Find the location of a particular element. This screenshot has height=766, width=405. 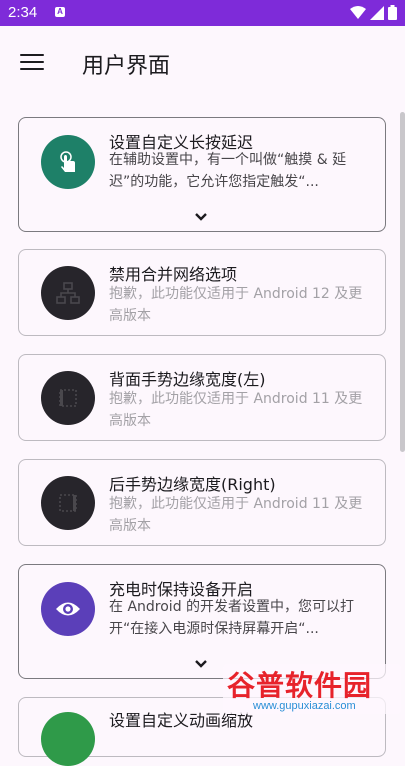

scrollbar is located at coordinates (402, 282).